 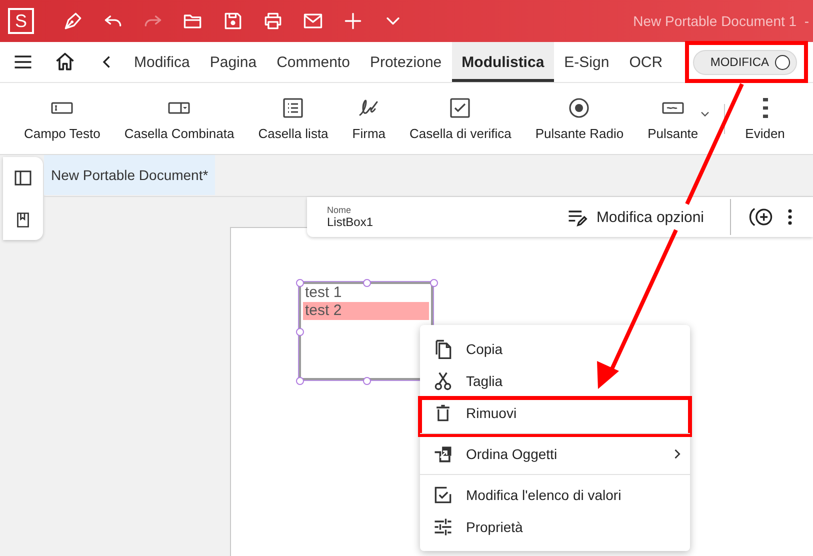 I want to click on radio-button-icon, so click(x=579, y=108).